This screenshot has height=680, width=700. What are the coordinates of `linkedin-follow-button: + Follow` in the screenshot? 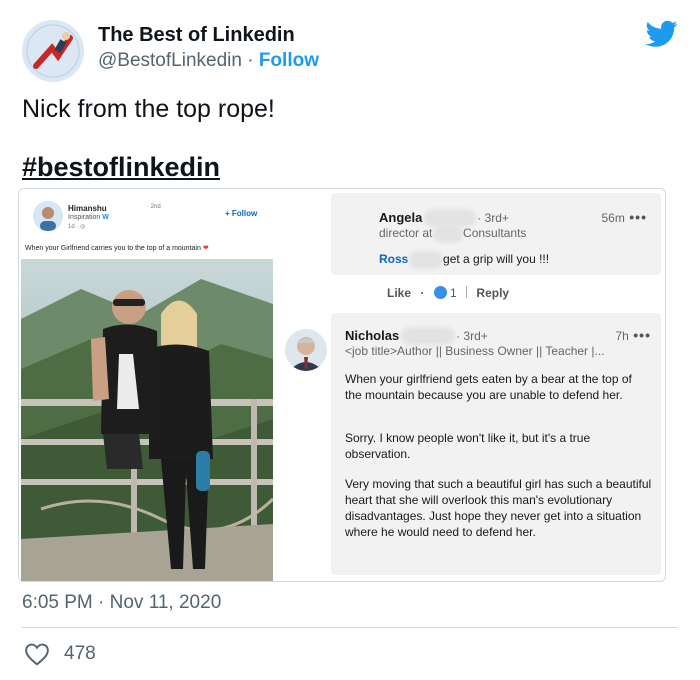 It's located at (241, 213).